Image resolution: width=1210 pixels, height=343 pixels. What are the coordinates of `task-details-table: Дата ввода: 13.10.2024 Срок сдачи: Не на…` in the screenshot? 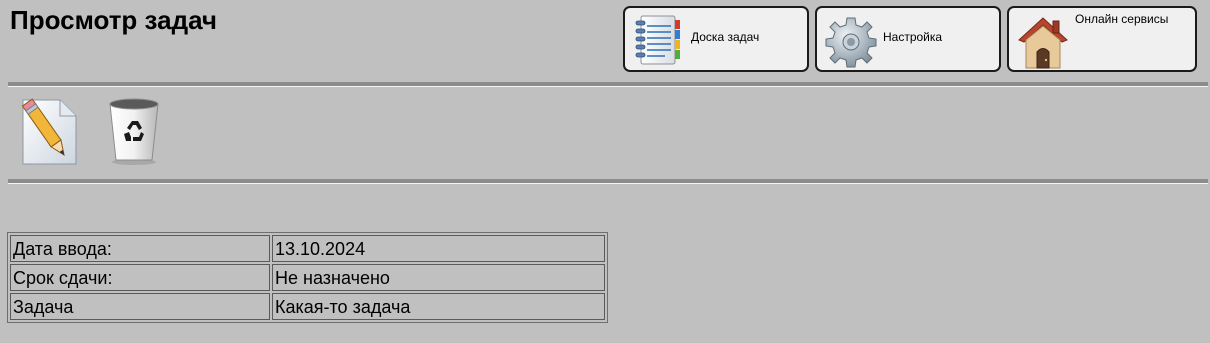 It's located at (307, 277).